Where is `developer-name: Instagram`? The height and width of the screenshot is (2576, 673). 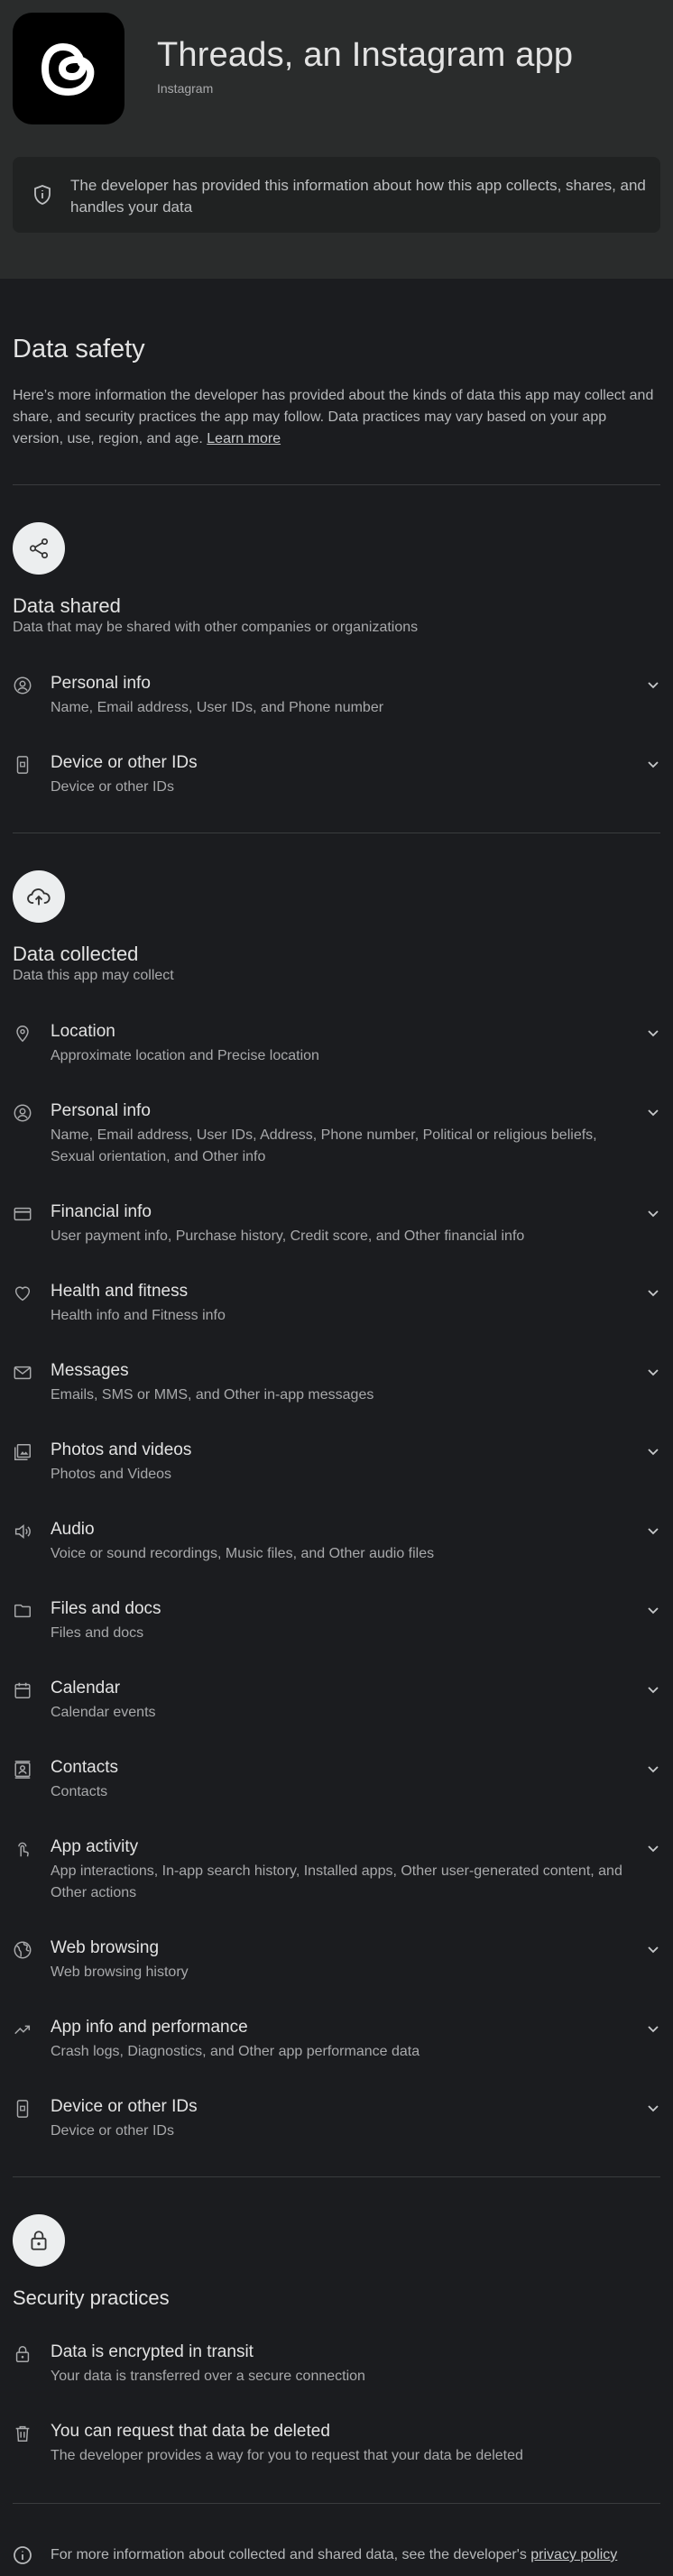 developer-name: Instagram is located at coordinates (185, 89).